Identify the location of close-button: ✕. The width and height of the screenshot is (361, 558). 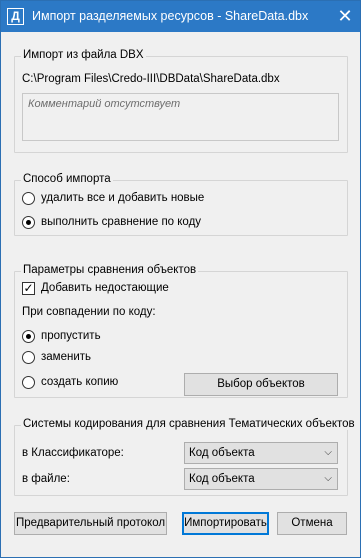
(345, 16).